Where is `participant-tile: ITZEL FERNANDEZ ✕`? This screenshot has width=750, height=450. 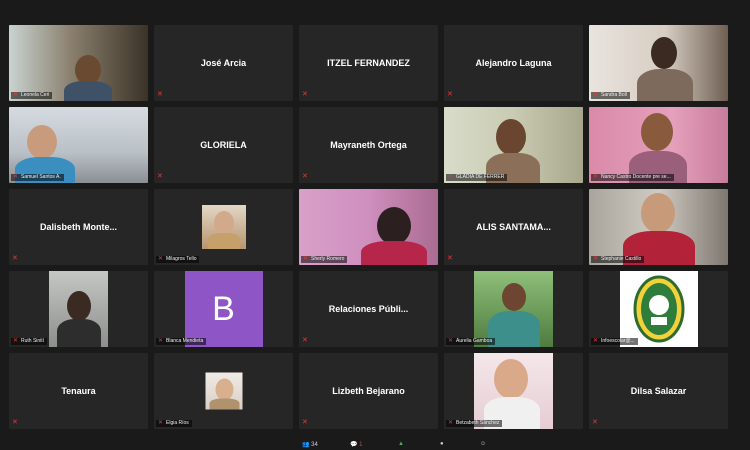
participant-tile: ITZEL FERNANDEZ ✕ is located at coordinates (368, 63).